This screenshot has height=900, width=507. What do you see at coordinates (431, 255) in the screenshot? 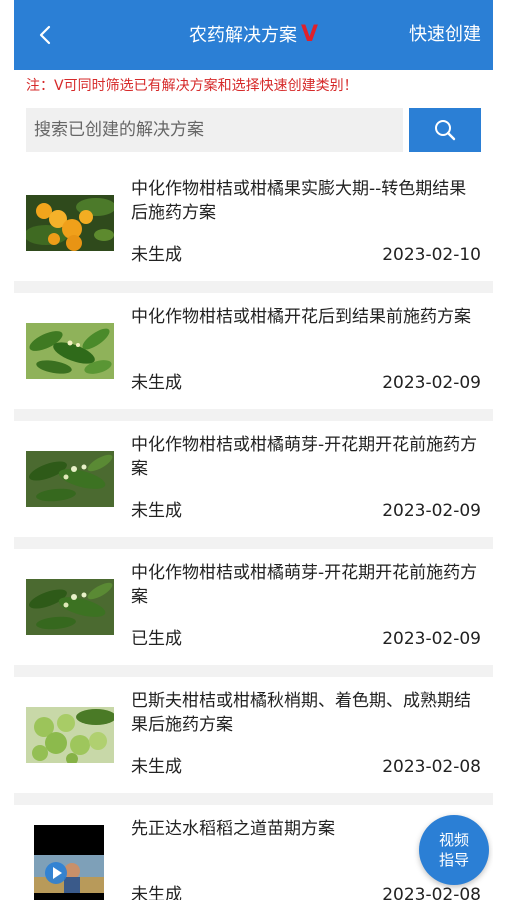
I see `item-date: 2023-02-10` at bounding box center [431, 255].